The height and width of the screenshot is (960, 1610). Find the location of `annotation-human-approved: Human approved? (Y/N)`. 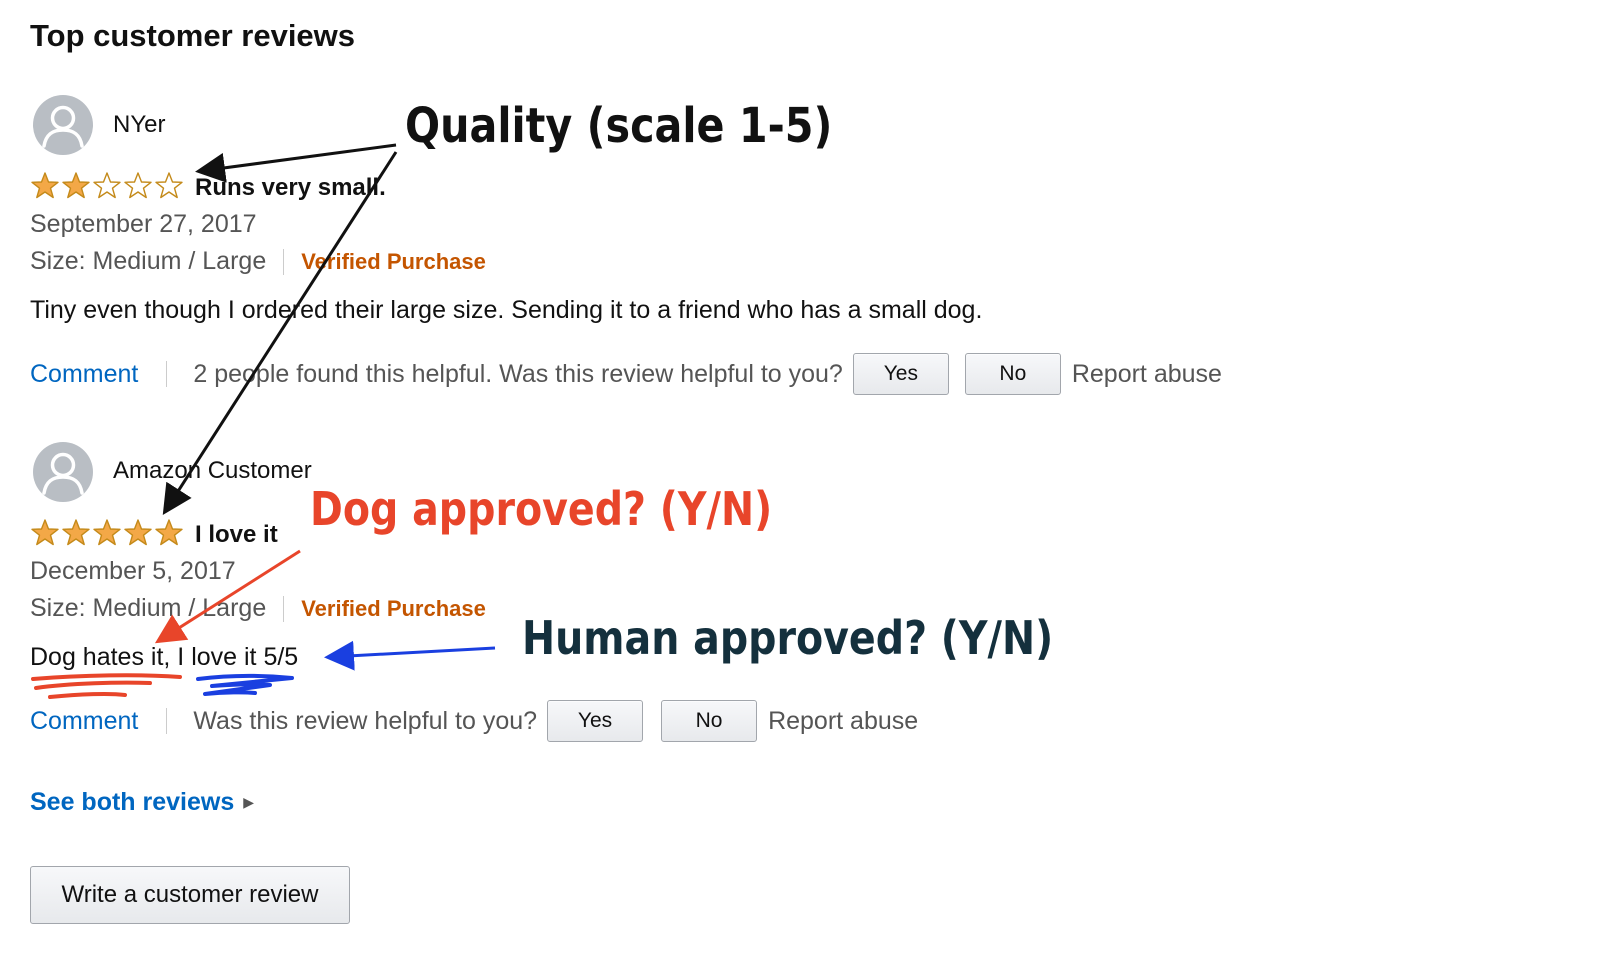

annotation-human-approved: Human approved? (Y/N) is located at coordinates (788, 638).